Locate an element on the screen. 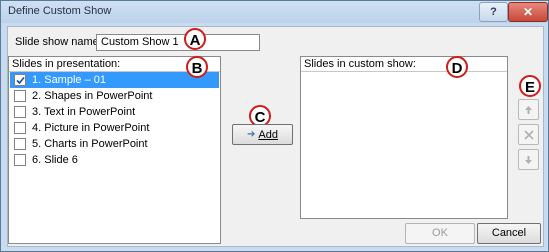  slide-list-item-label: 6. Slide 6 is located at coordinates (55, 160).